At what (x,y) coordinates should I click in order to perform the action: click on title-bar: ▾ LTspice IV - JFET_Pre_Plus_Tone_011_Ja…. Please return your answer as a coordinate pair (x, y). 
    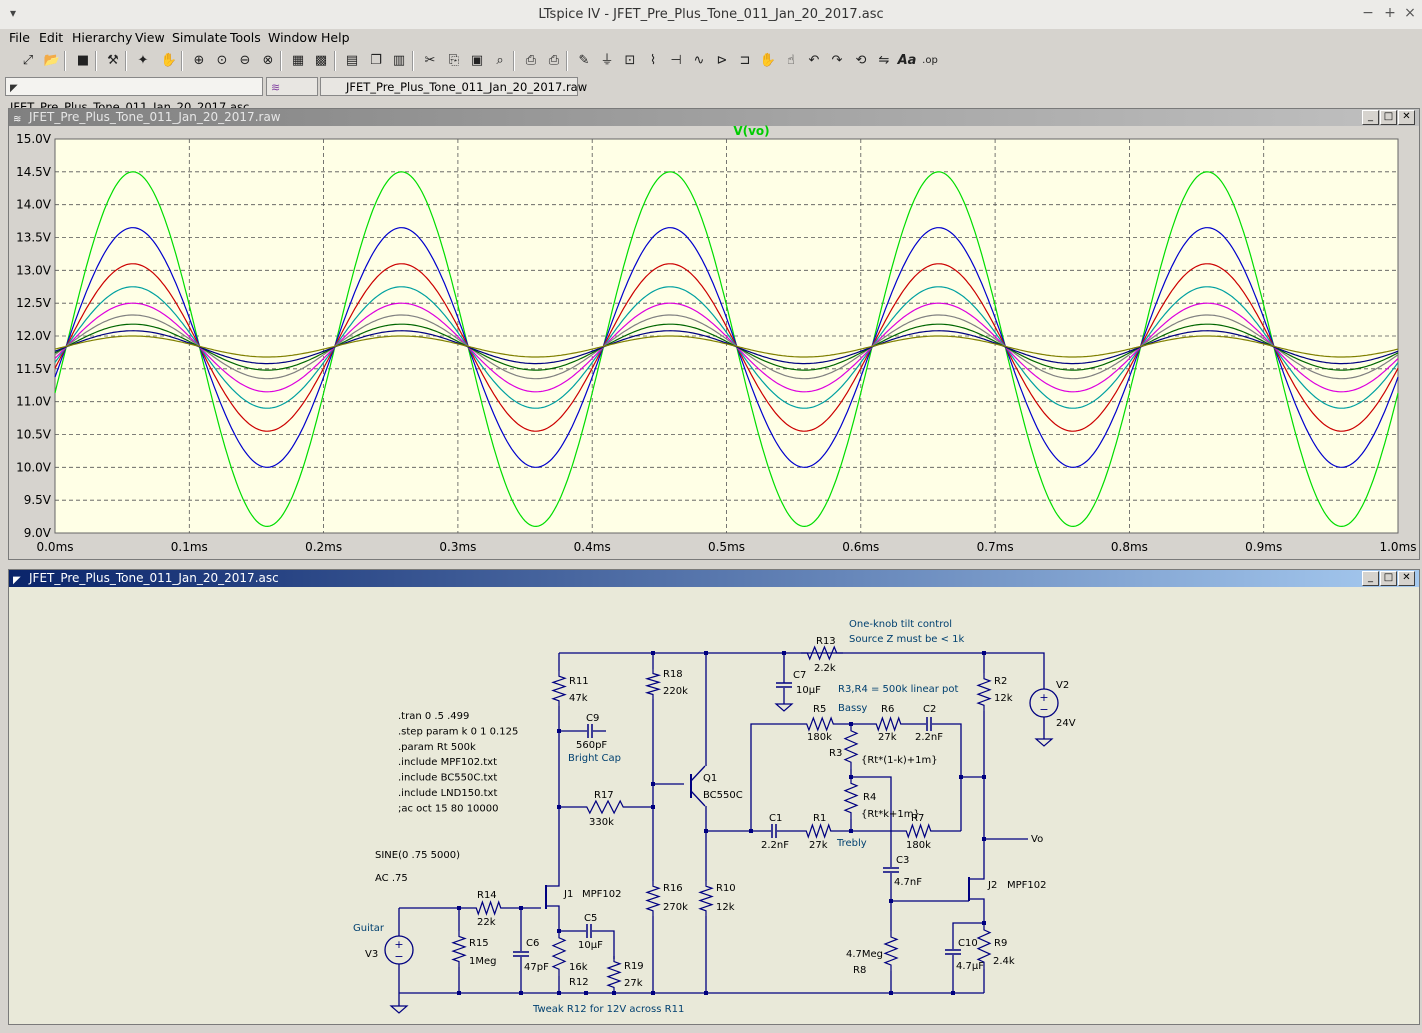
    Looking at the image, I should click on (711, 15).